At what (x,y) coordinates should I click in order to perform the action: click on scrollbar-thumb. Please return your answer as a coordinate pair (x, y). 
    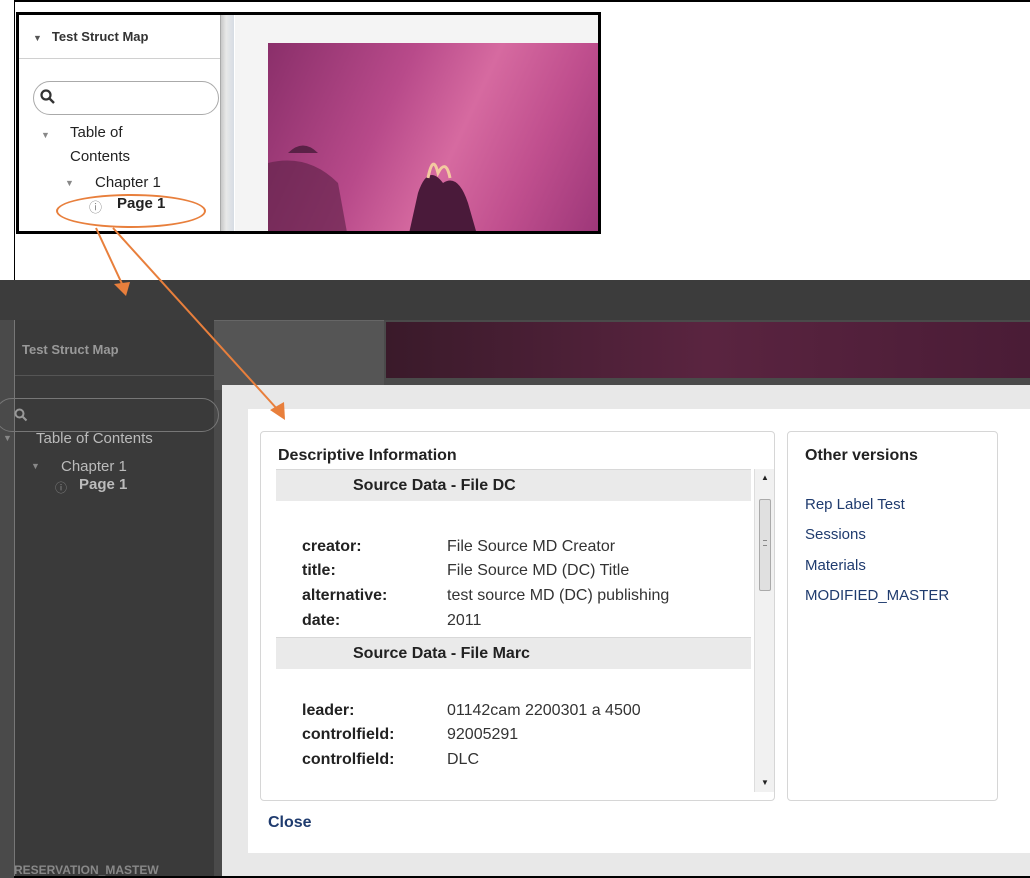
    Looking at the image, I should click on (765, 545).